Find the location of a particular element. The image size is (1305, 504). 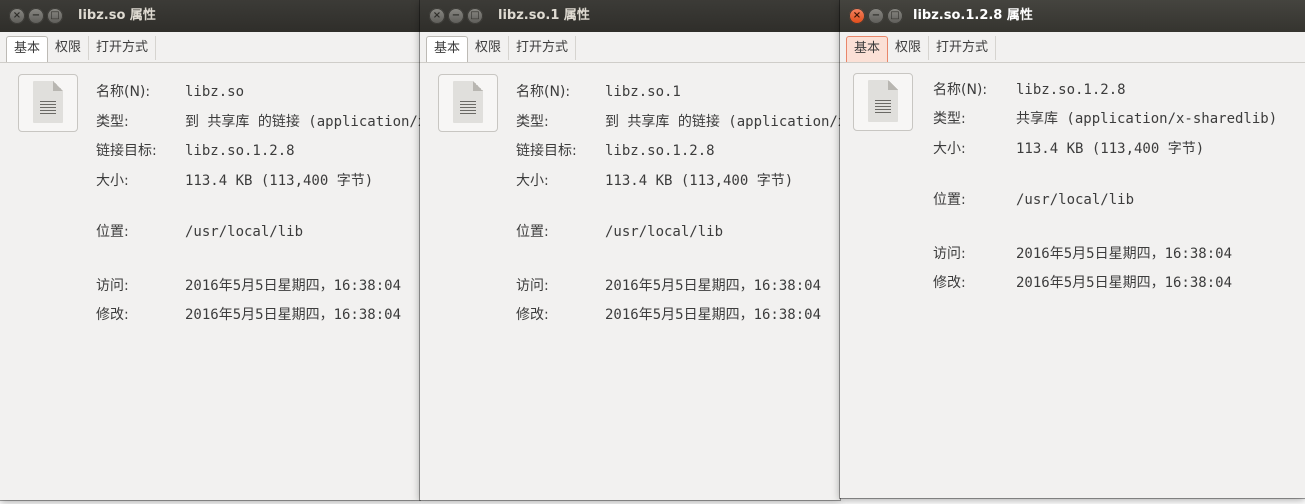

type-value: 共享库 (application/x-sharedlib) is located at coordinates (1147, 119).